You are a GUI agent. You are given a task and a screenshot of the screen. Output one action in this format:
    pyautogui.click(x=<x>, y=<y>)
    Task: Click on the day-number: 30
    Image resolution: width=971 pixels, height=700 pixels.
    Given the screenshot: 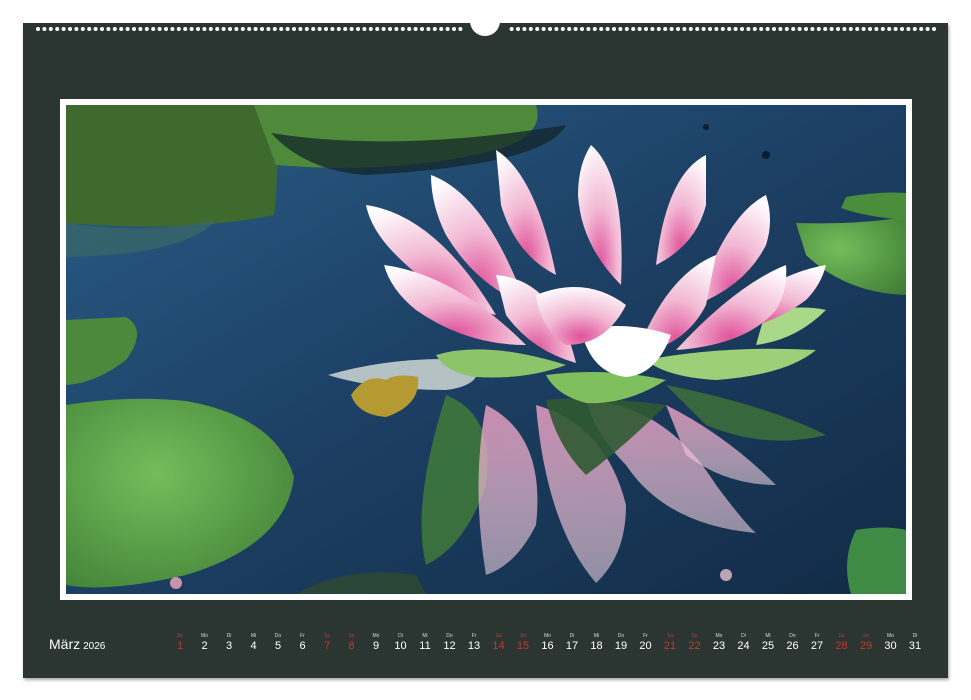 What is the action you would take?
    pyautogui.click(x=890, y=646)
    